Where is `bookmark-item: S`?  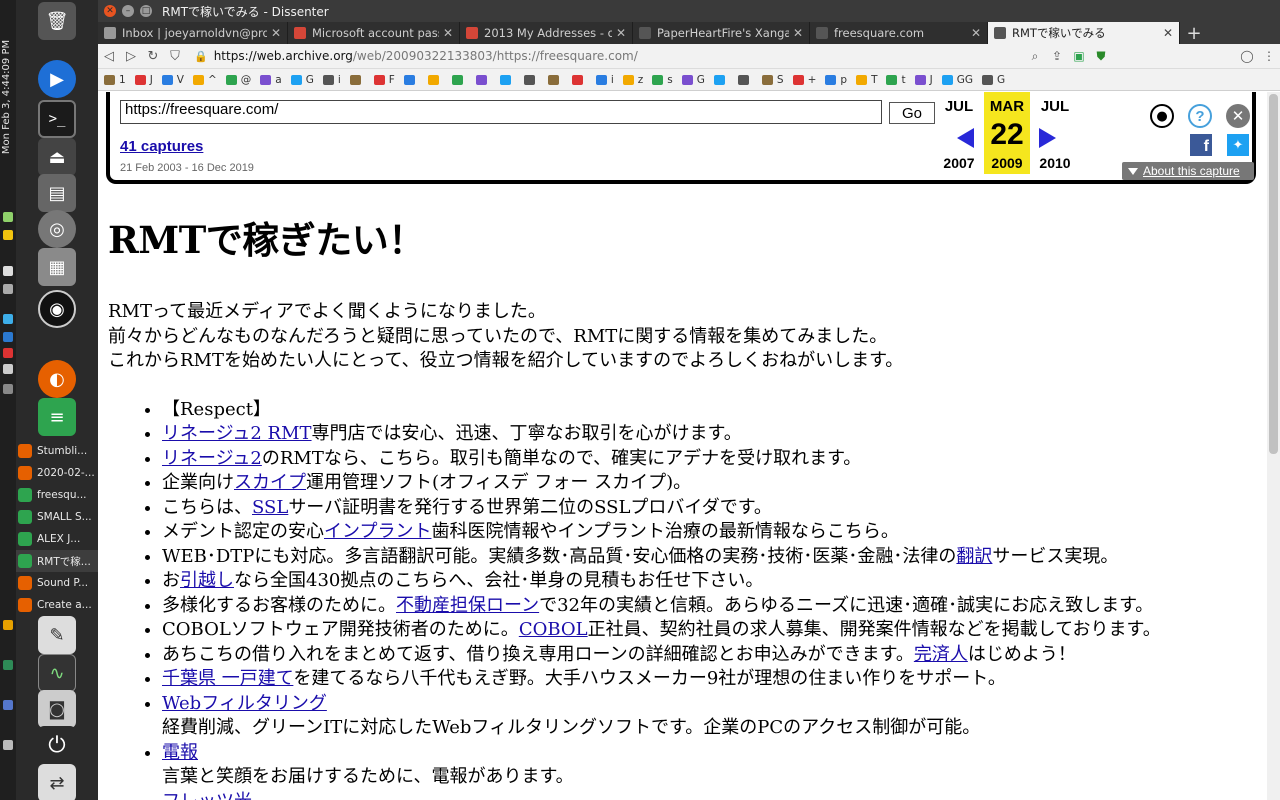 bookmark-item: S is located at coordinates (772, 80).